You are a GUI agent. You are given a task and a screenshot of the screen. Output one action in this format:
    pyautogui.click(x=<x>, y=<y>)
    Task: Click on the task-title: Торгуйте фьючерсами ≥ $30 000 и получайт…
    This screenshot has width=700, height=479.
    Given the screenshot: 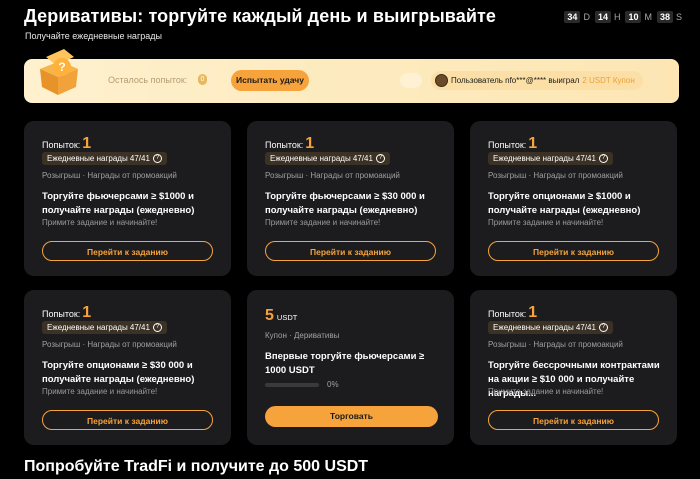 What is the action you would take?
    pyautogui.click(x=345, y=203)
    